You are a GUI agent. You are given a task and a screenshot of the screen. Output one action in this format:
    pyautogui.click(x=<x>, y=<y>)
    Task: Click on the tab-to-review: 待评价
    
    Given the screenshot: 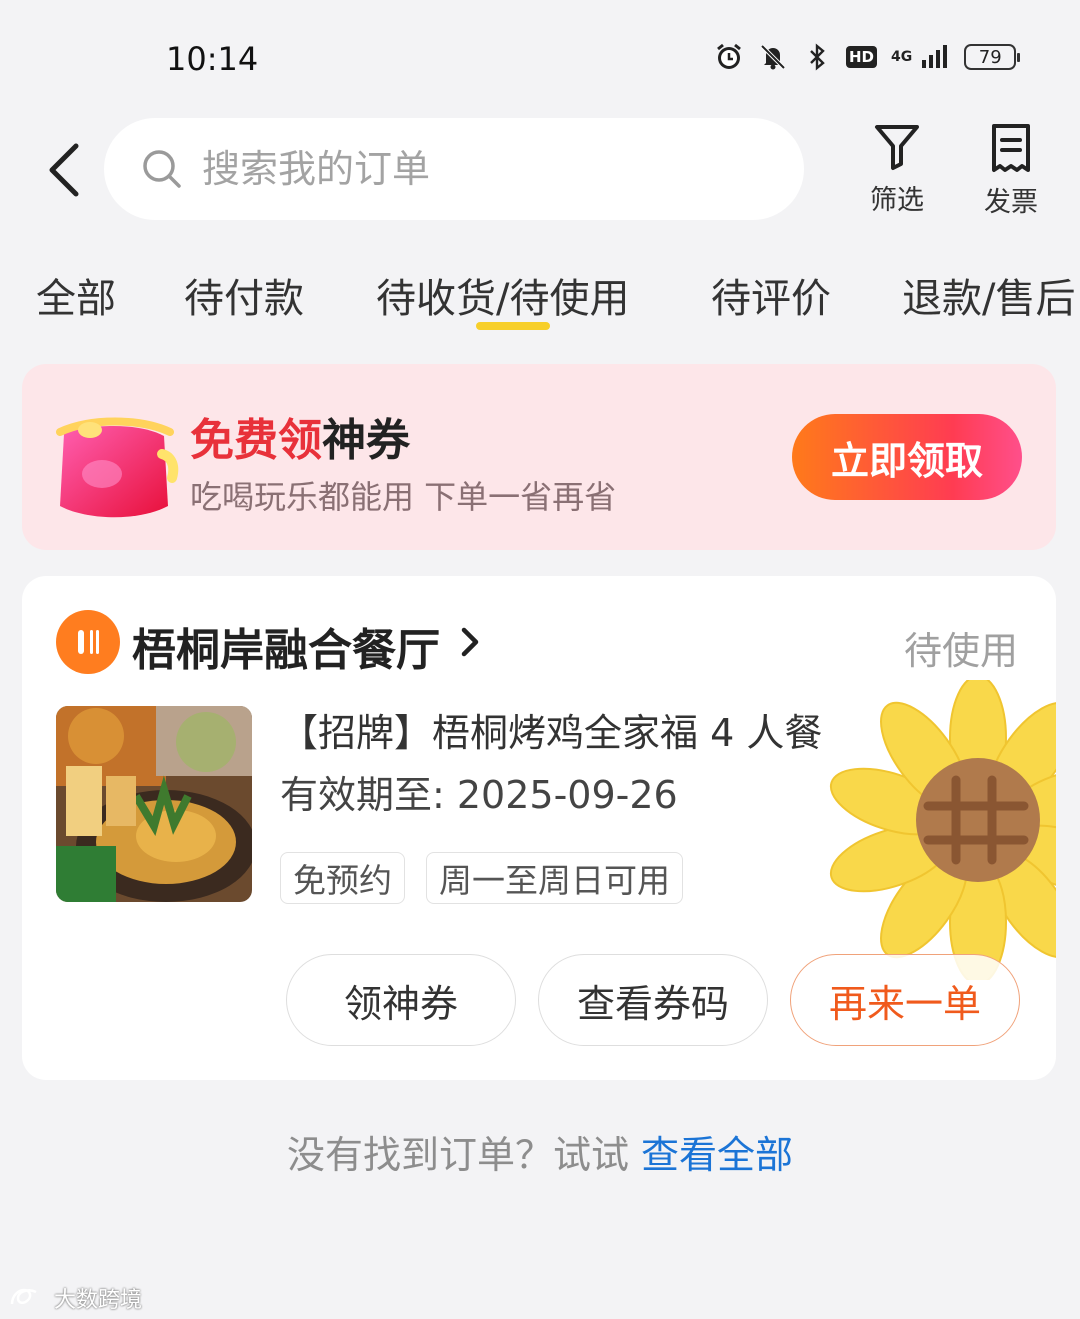 What is the action you would take?
    pyautogui.click(x=771, y=295)
    